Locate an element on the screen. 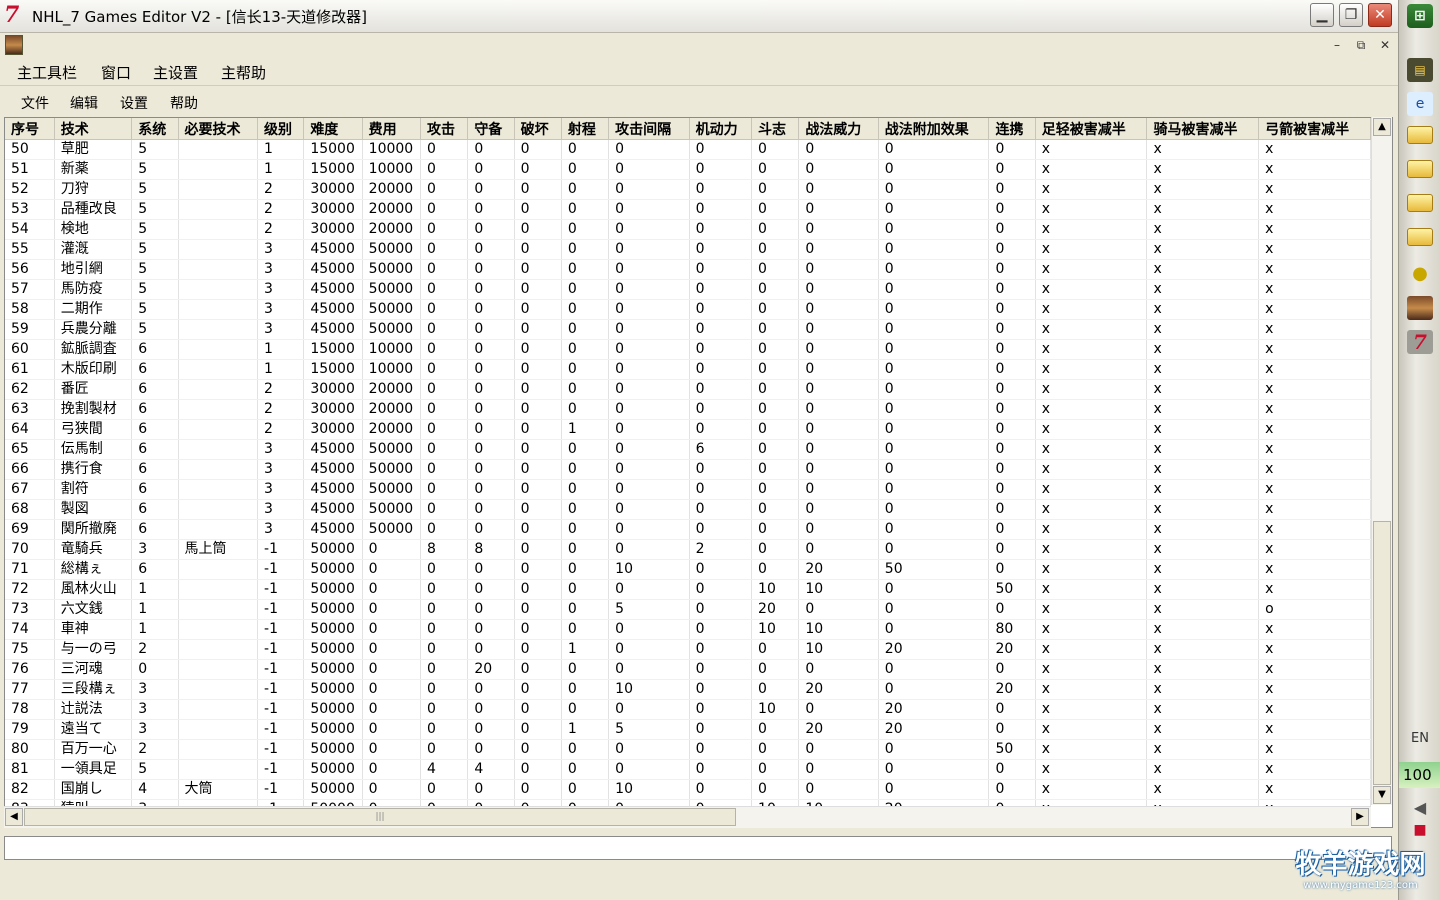 This screenshot has height=900, width=1440. table-row: 62 番匠 6 2 30000 20000 0 0 0 0 0 0 0 0 0 0 x x x is located at coordinates (688, 389).